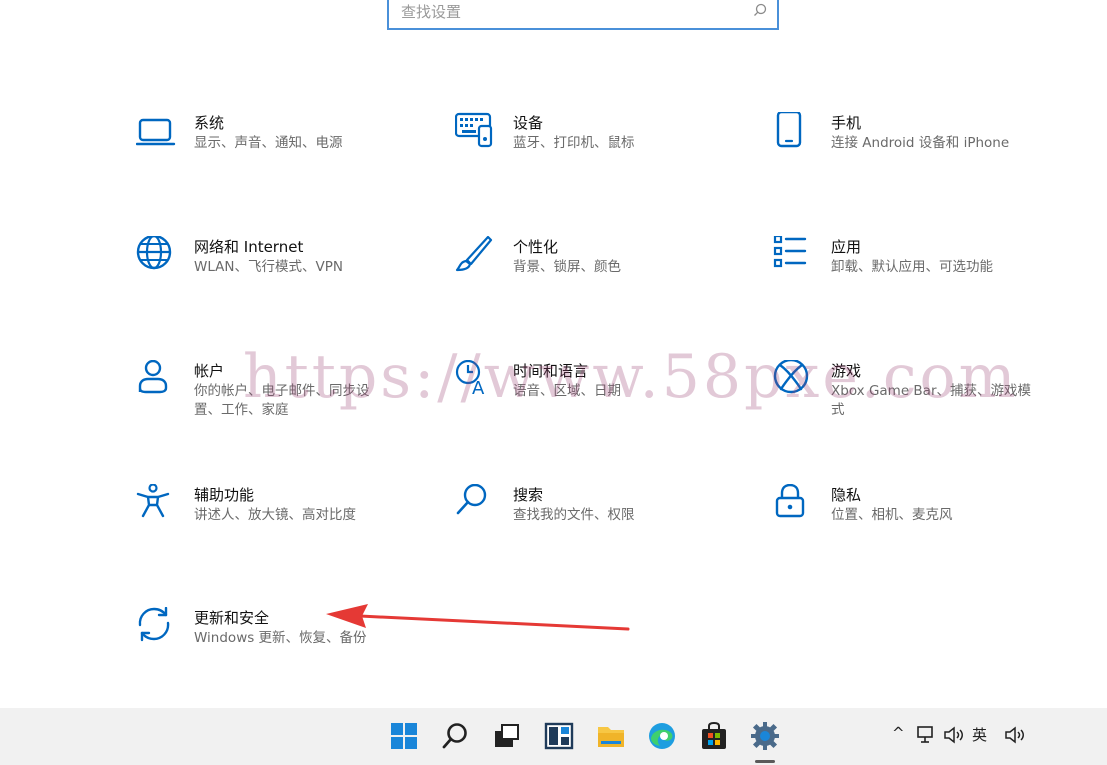  What do you see at coordinates (765, 736) in the screenshot?
I see `settings-gear-icon` at bounding box center [765, 736].